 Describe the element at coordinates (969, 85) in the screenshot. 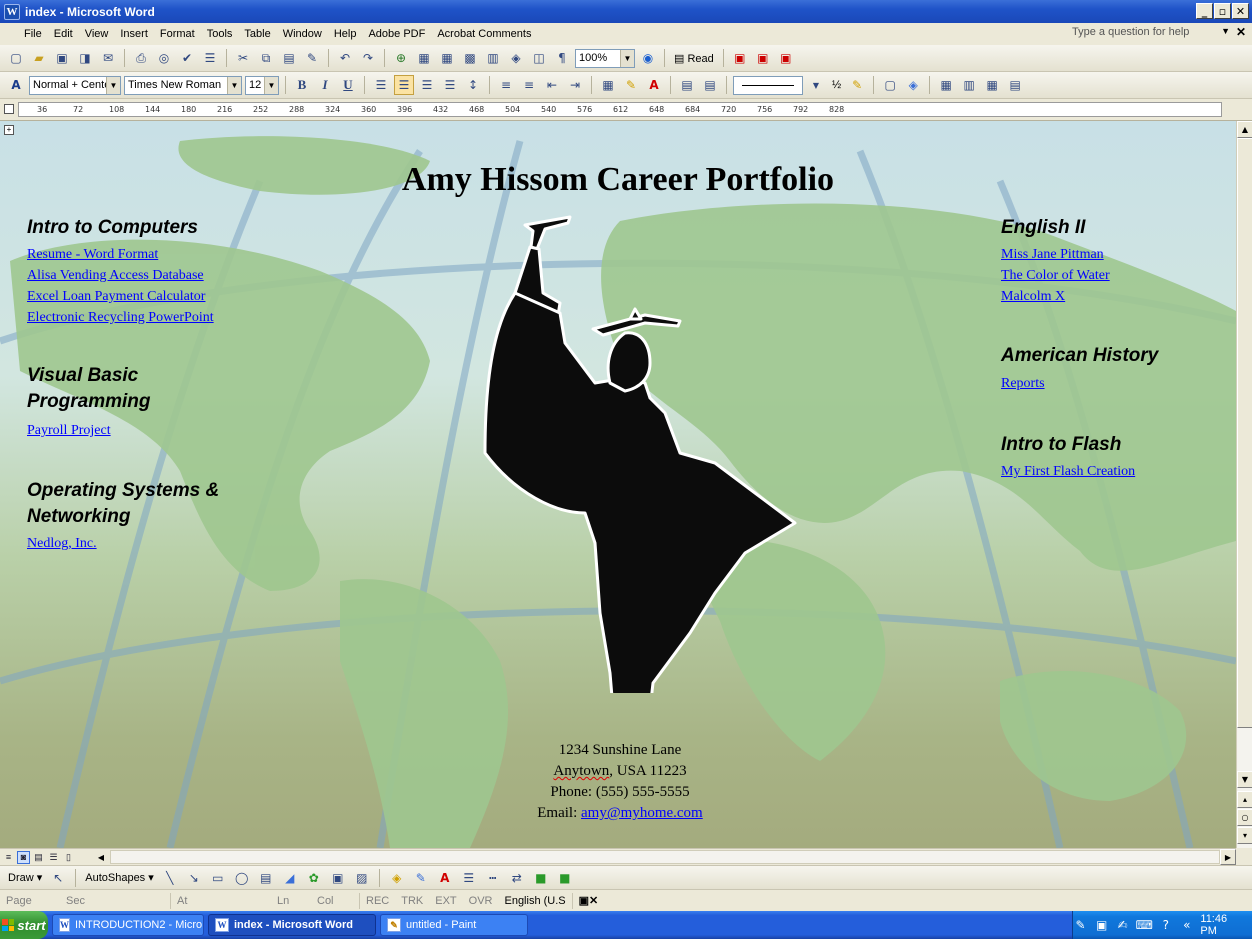

I see `merge-cells-icon: ▥` at that location.